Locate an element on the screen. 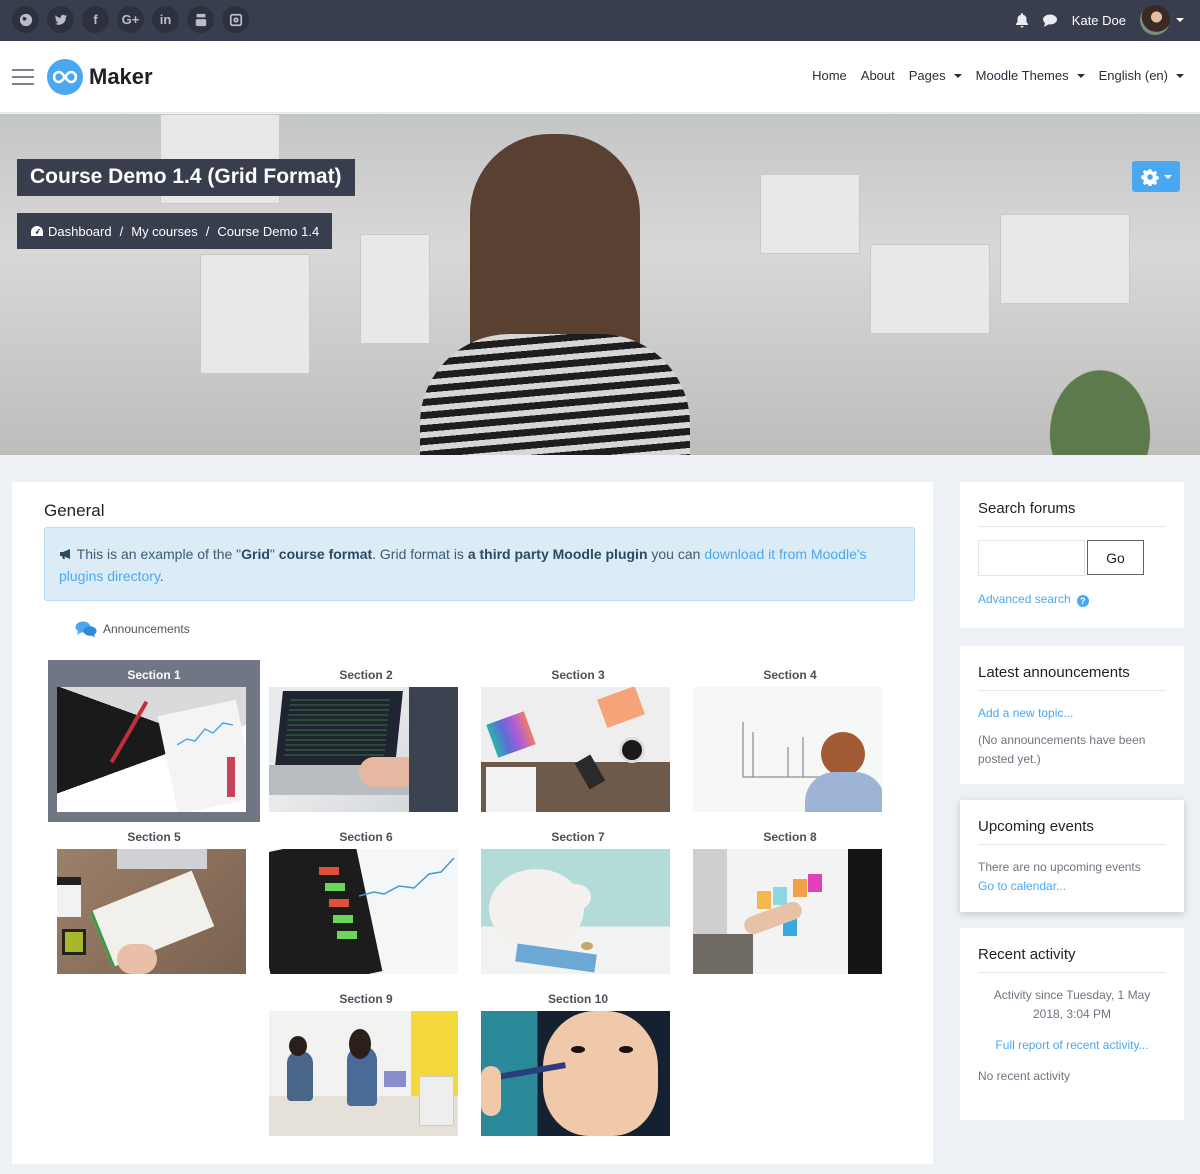 Image resolution: width=1200 pixels, height=1174 pixels. section-label: Section 1 is located at coordinates (154, 675).